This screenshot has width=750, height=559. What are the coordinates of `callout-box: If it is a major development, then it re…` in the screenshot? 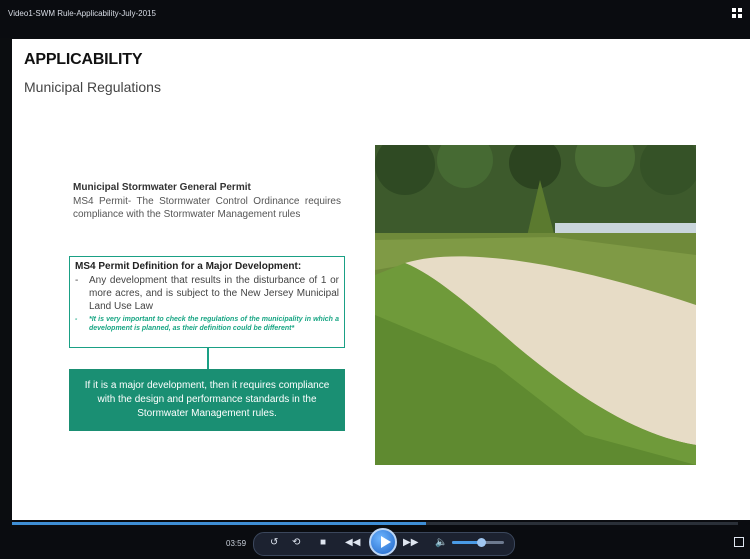 It's located at (207, 400).